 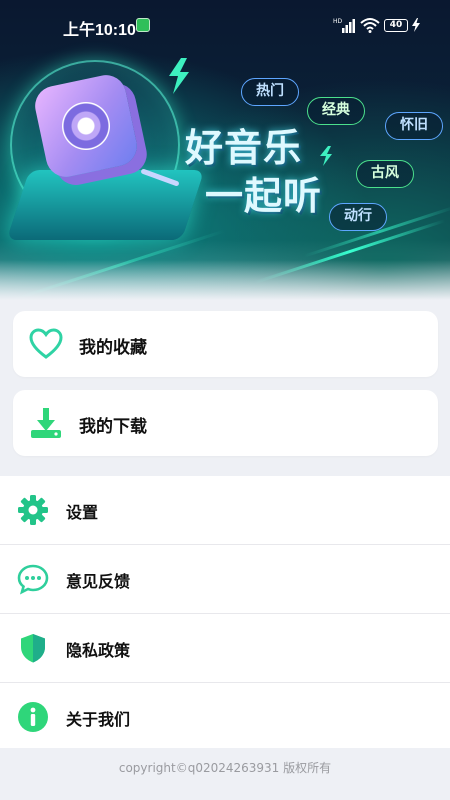 I want to click on tag-nostalgic: 怀旧, so click(x=414, y=126).